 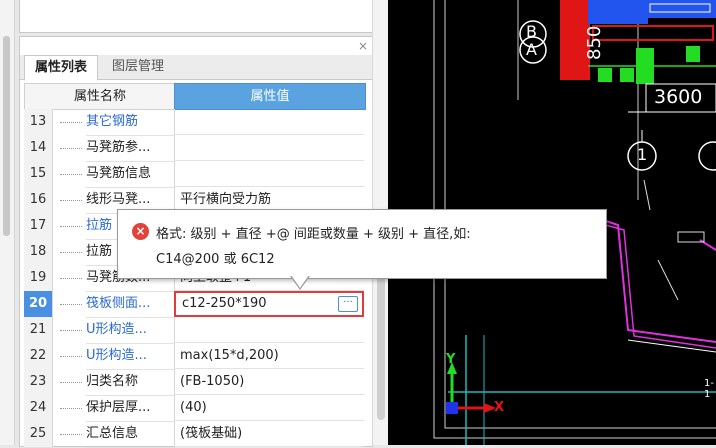 I want to click on axis-label-b: B, so click(x=531, y=31).